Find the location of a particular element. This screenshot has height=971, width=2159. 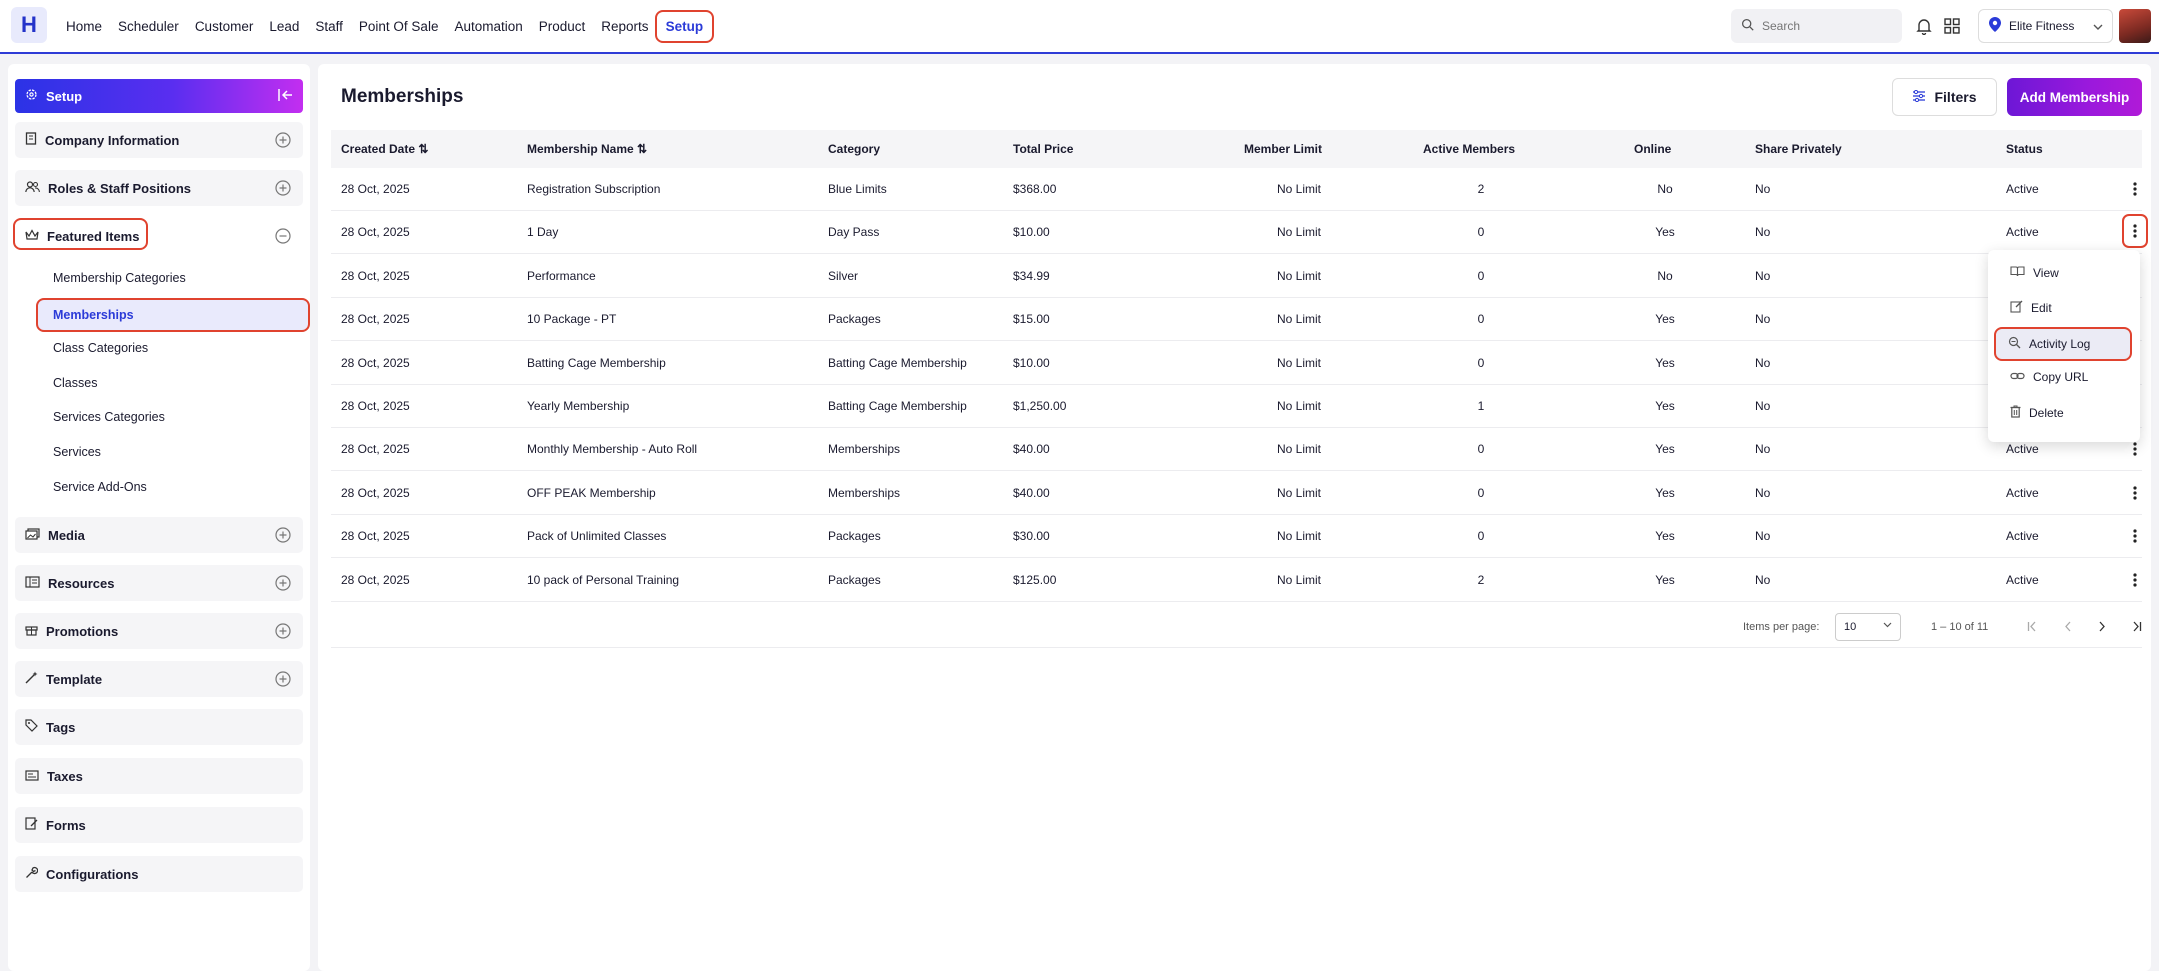

nav-staff: Staff is located at coordinates (333, 26).